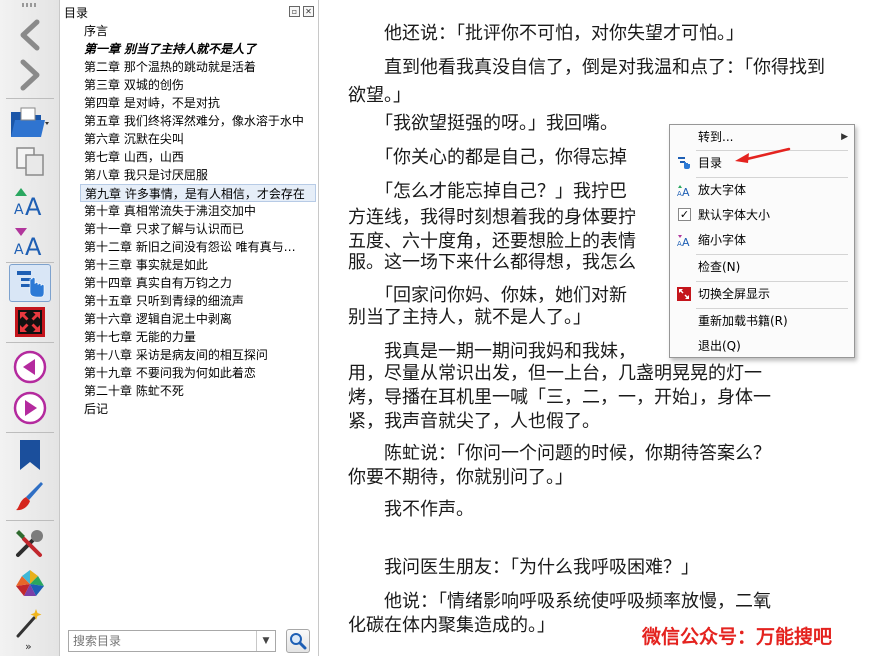 This screenshot has height=656, width=872. Describe the element at coordinates (586, 81) in the screenshot. I see `text-line: 直到他看我真没自信了，倒是对我温和点了：「你得找到欲望。」` at that location.